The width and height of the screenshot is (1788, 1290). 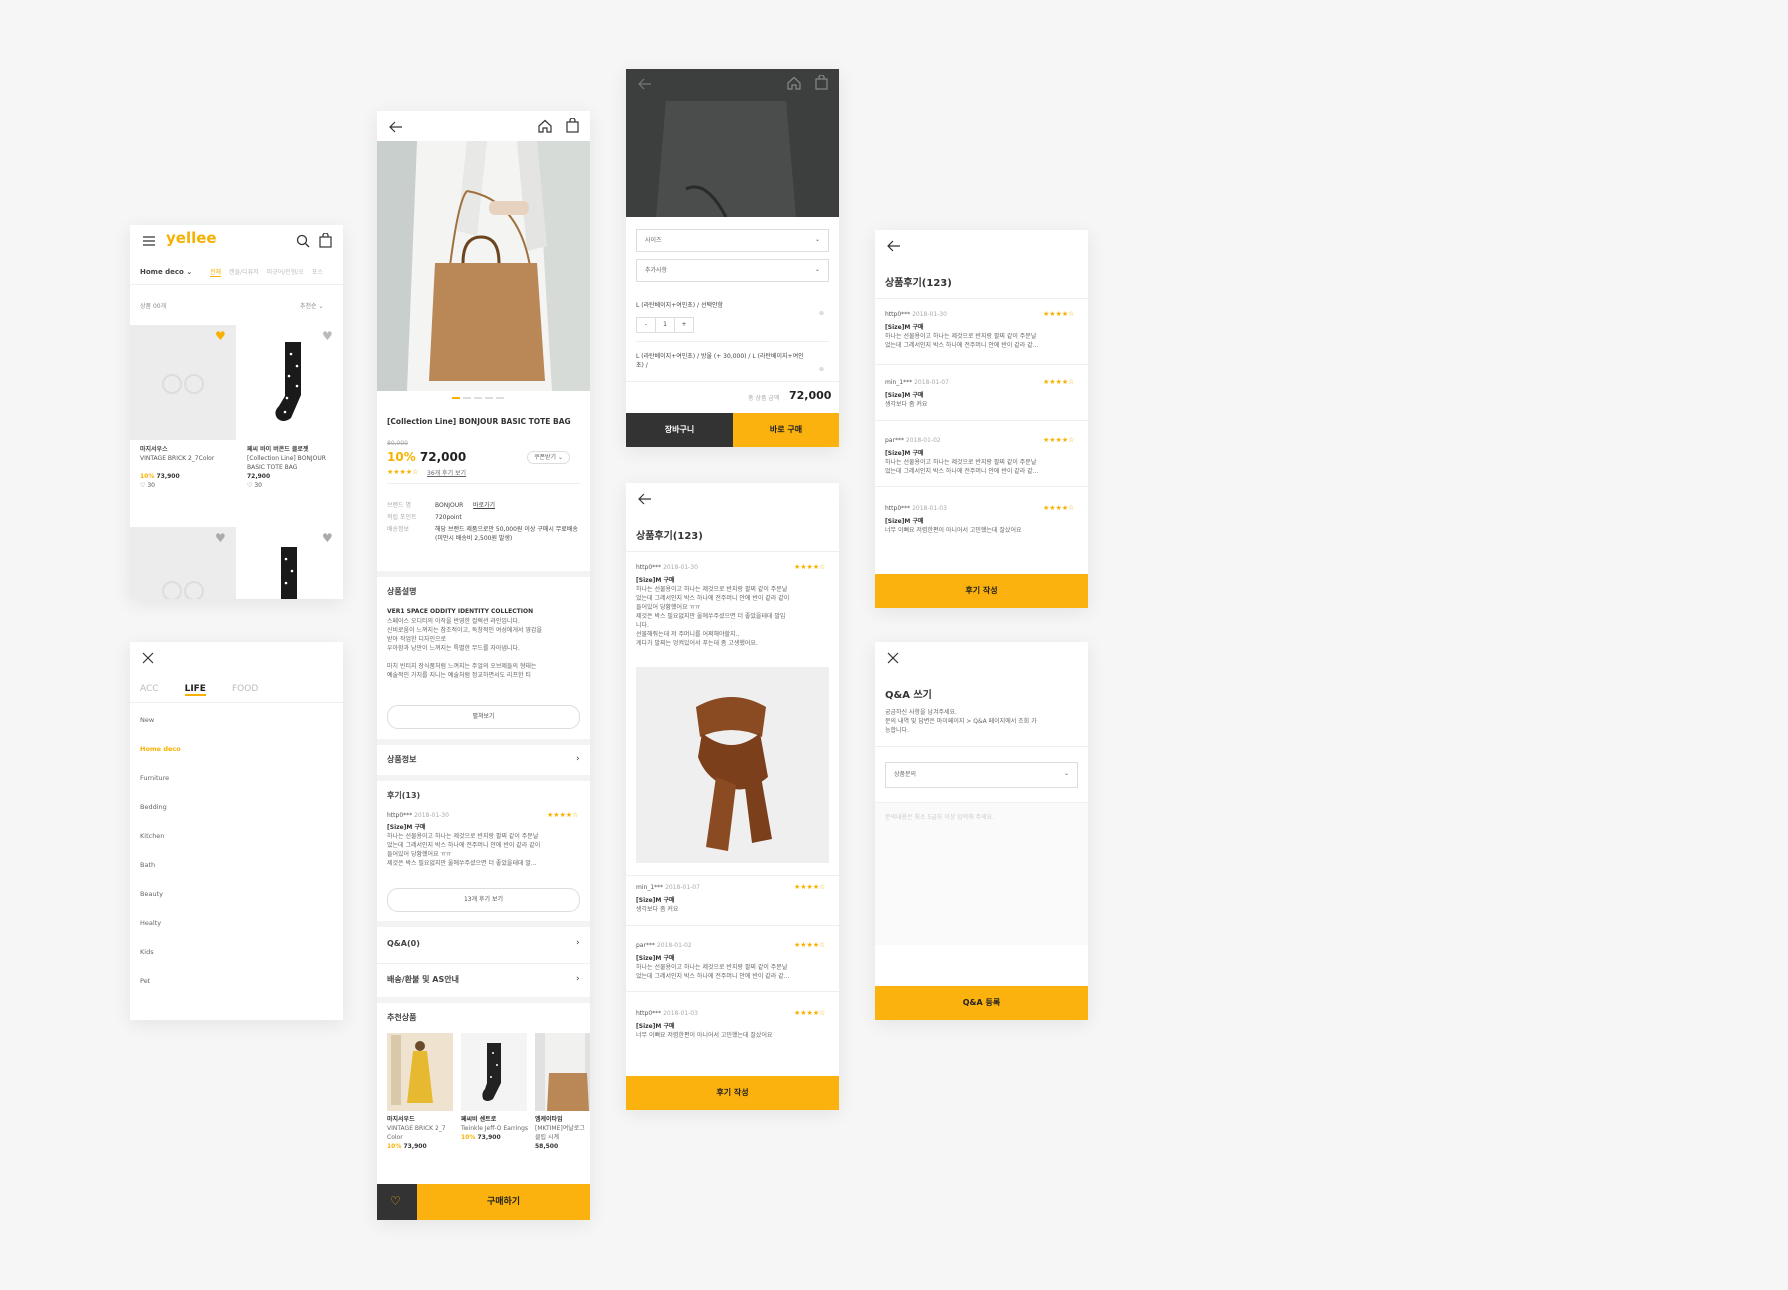 What do you see at coordinates (312, 306) in the screenshot?
I see `sort-dropdown: 추천순 ⌄` at bounding box center [312, 306].